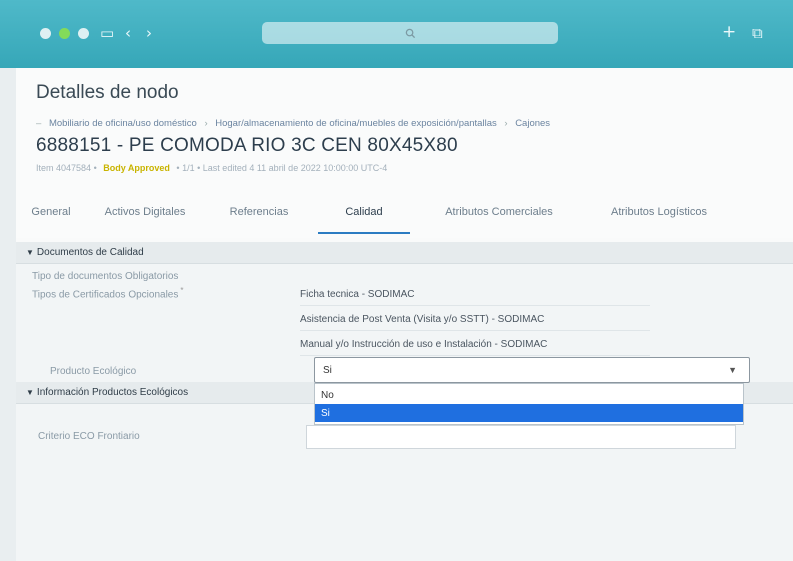 The image size is (793, 561). I want to click on eco-product-options: No Si, so click(529, 404).